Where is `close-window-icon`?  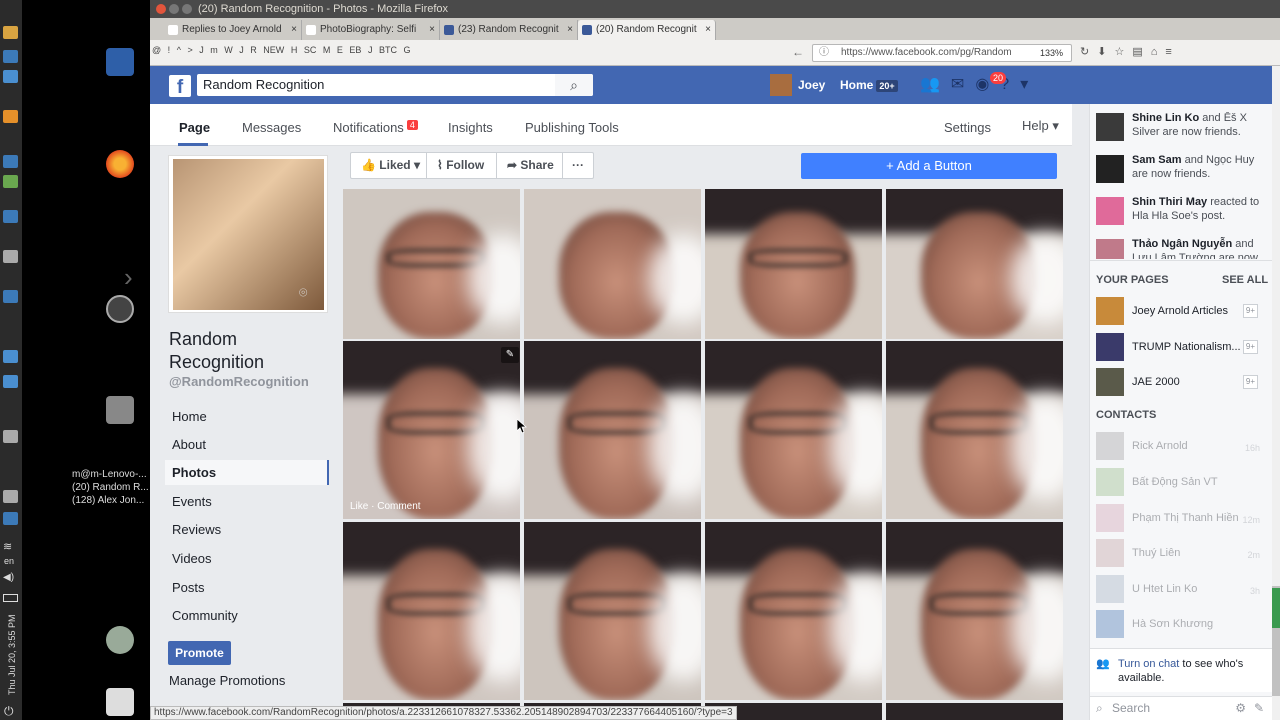 close-window-icon is located at coordinates (161, 9).